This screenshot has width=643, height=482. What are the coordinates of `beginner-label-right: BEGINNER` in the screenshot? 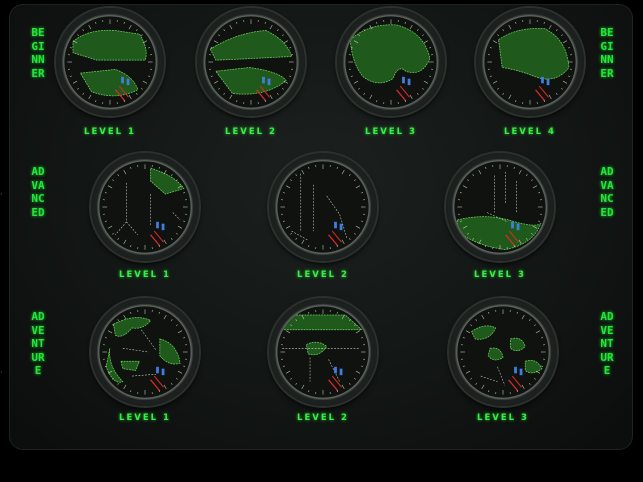 It's located at (607, 53).